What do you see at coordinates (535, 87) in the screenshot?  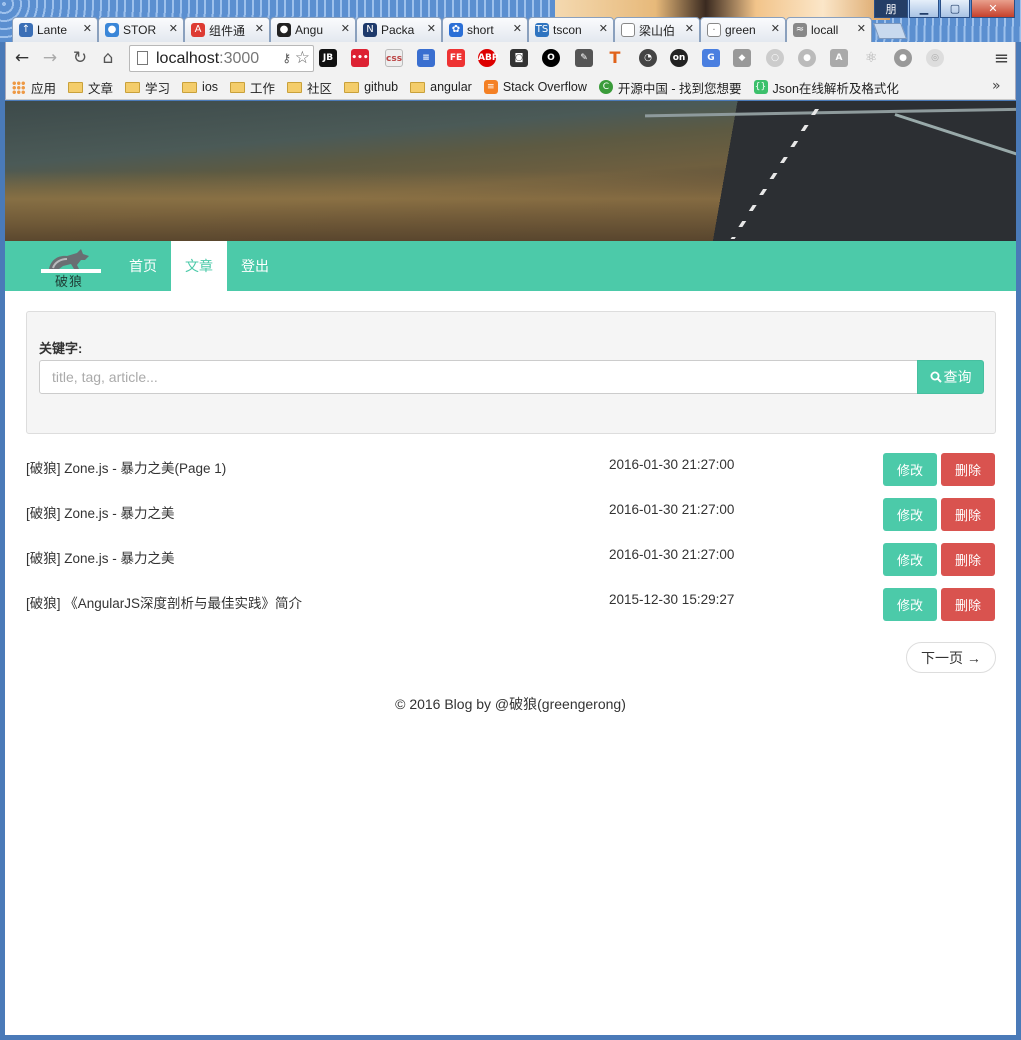 I see `bookmark-item: ≡ Stack Overflow` at bounding box center [535, 87].